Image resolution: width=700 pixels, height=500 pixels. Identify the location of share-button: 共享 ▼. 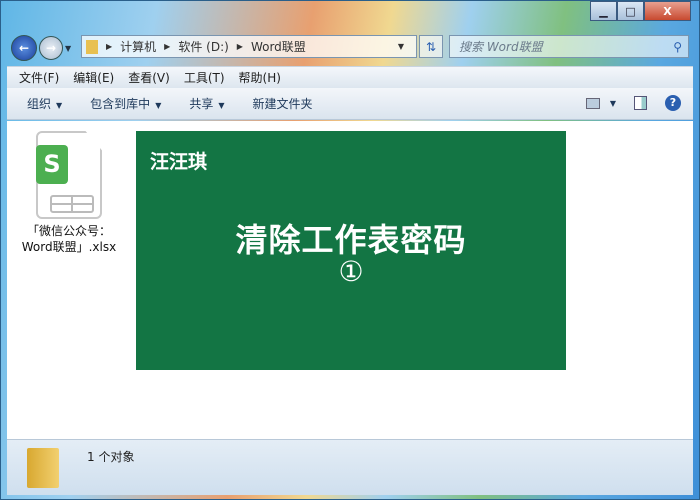
(206, 103).